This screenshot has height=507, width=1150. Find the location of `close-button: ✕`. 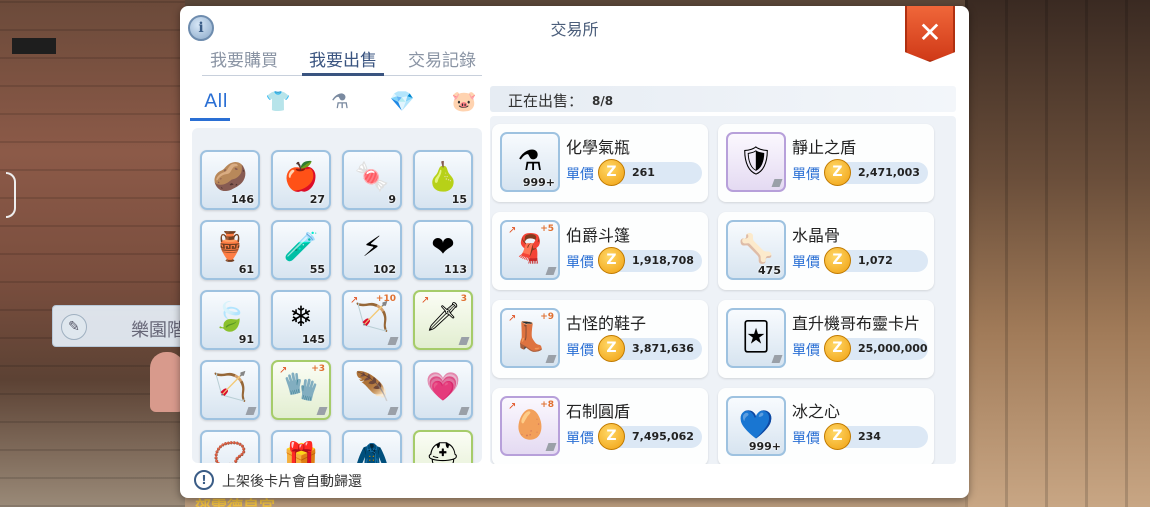

close-button: ✕ is located at coordinates (930, 34).